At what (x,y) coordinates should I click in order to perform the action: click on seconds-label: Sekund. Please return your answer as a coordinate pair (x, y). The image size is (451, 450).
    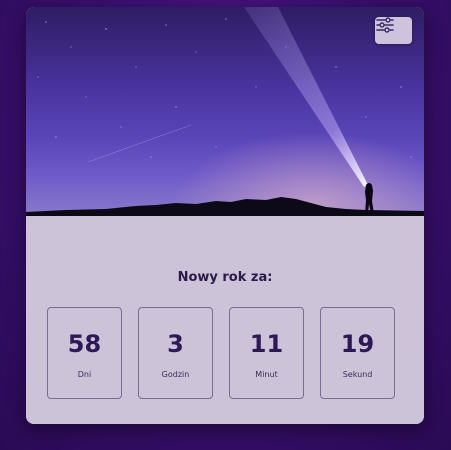
    Looking at the image, I should click on (357, 374).